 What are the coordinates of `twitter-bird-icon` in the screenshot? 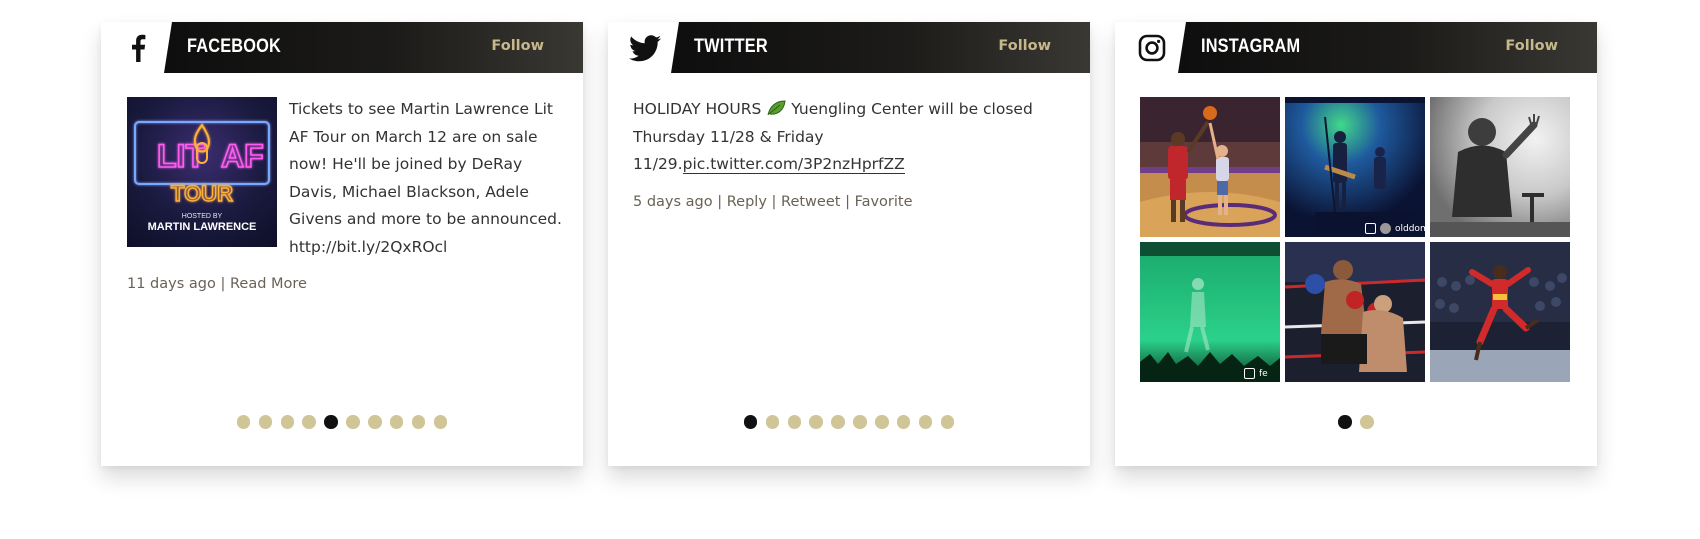 It's located at (645, 48).